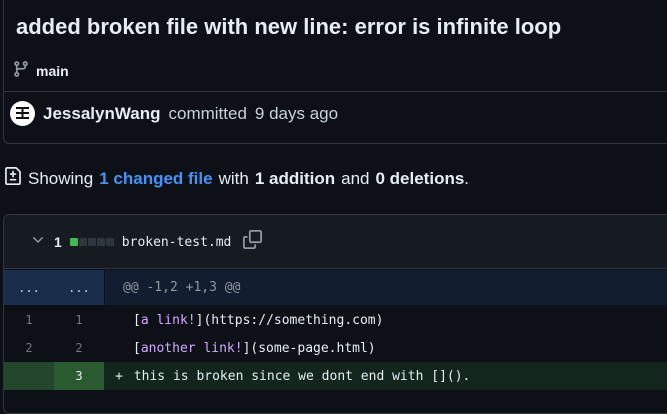  Describe the element at coordinates (386, 287) in the screenshot. I see `hunk-header: @@ -1,2 +1,3 @@` at that location.